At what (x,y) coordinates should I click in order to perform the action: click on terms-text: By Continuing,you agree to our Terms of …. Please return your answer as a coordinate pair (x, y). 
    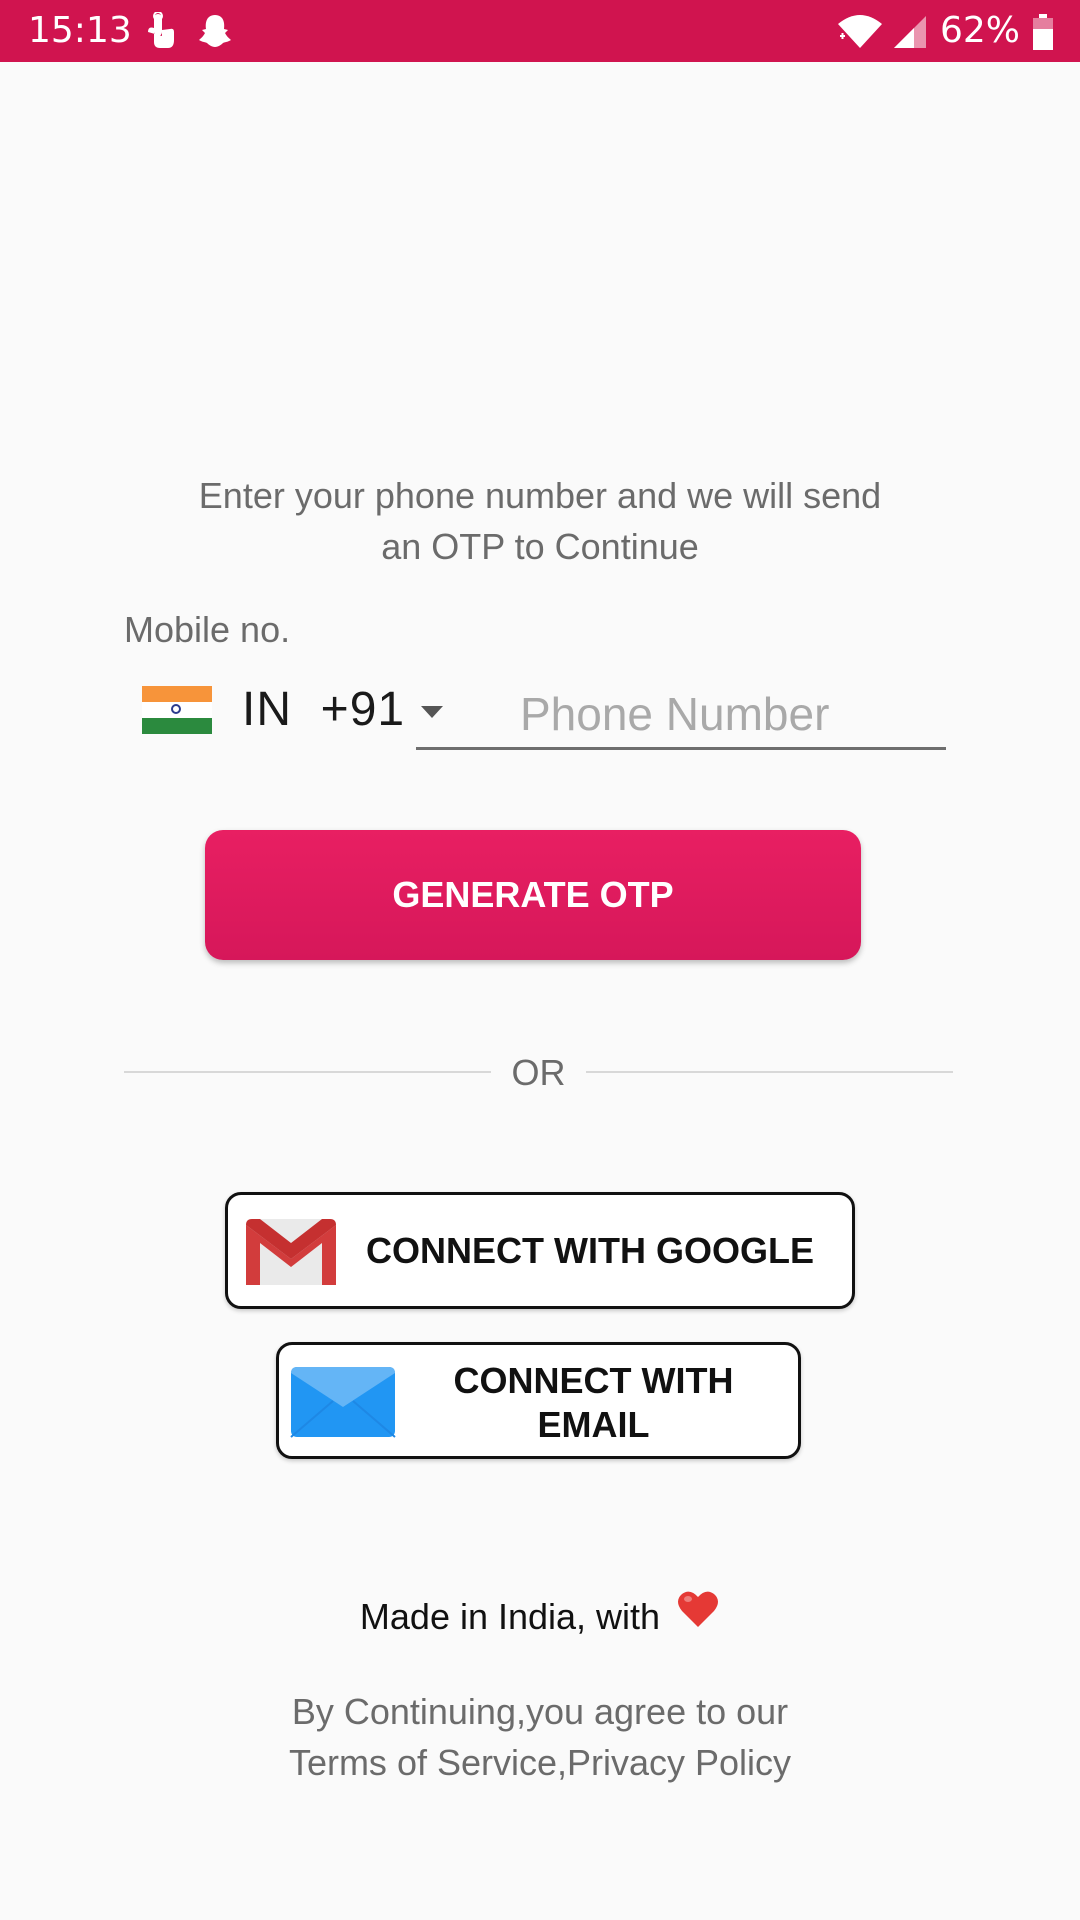
    Looking at the image, I should click on (540, 1737).